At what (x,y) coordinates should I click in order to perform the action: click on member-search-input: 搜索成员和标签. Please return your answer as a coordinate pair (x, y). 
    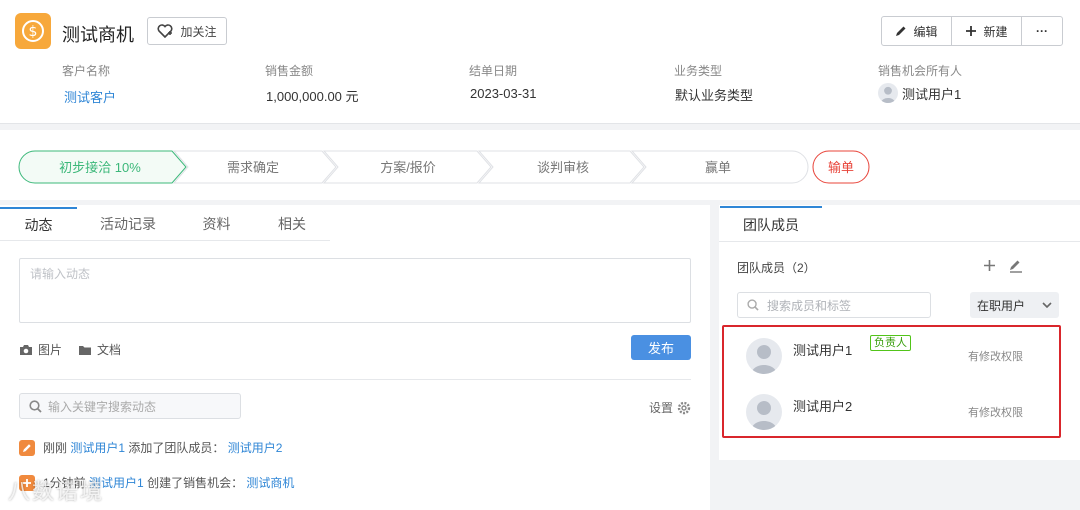
    Looking at the image, I should click on (834, 305).